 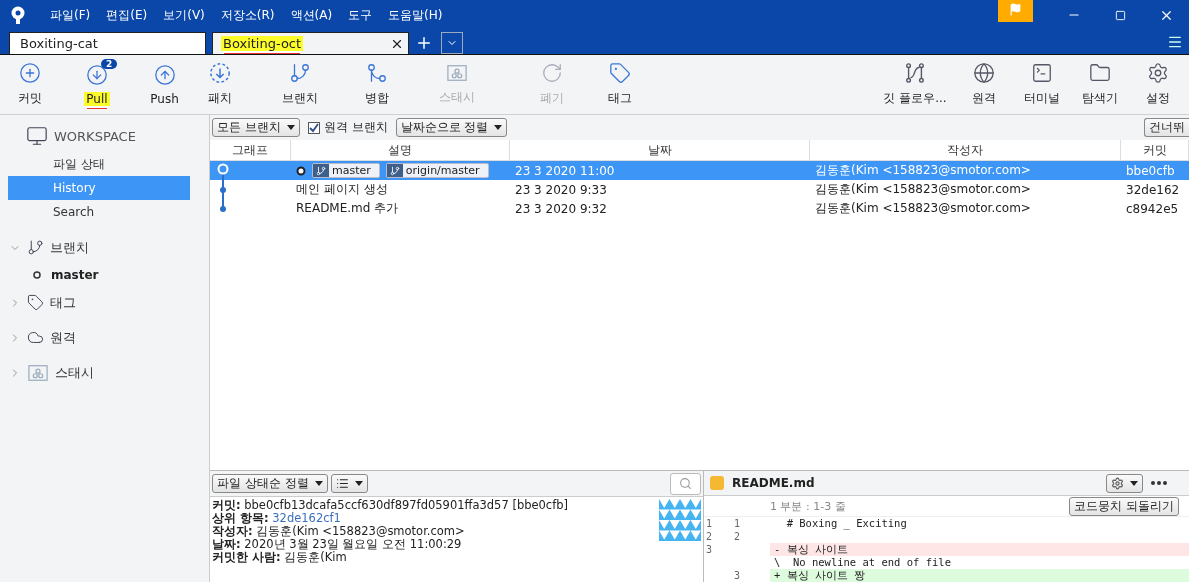 I want to click on more-icon, so click(x=1159, y=483).